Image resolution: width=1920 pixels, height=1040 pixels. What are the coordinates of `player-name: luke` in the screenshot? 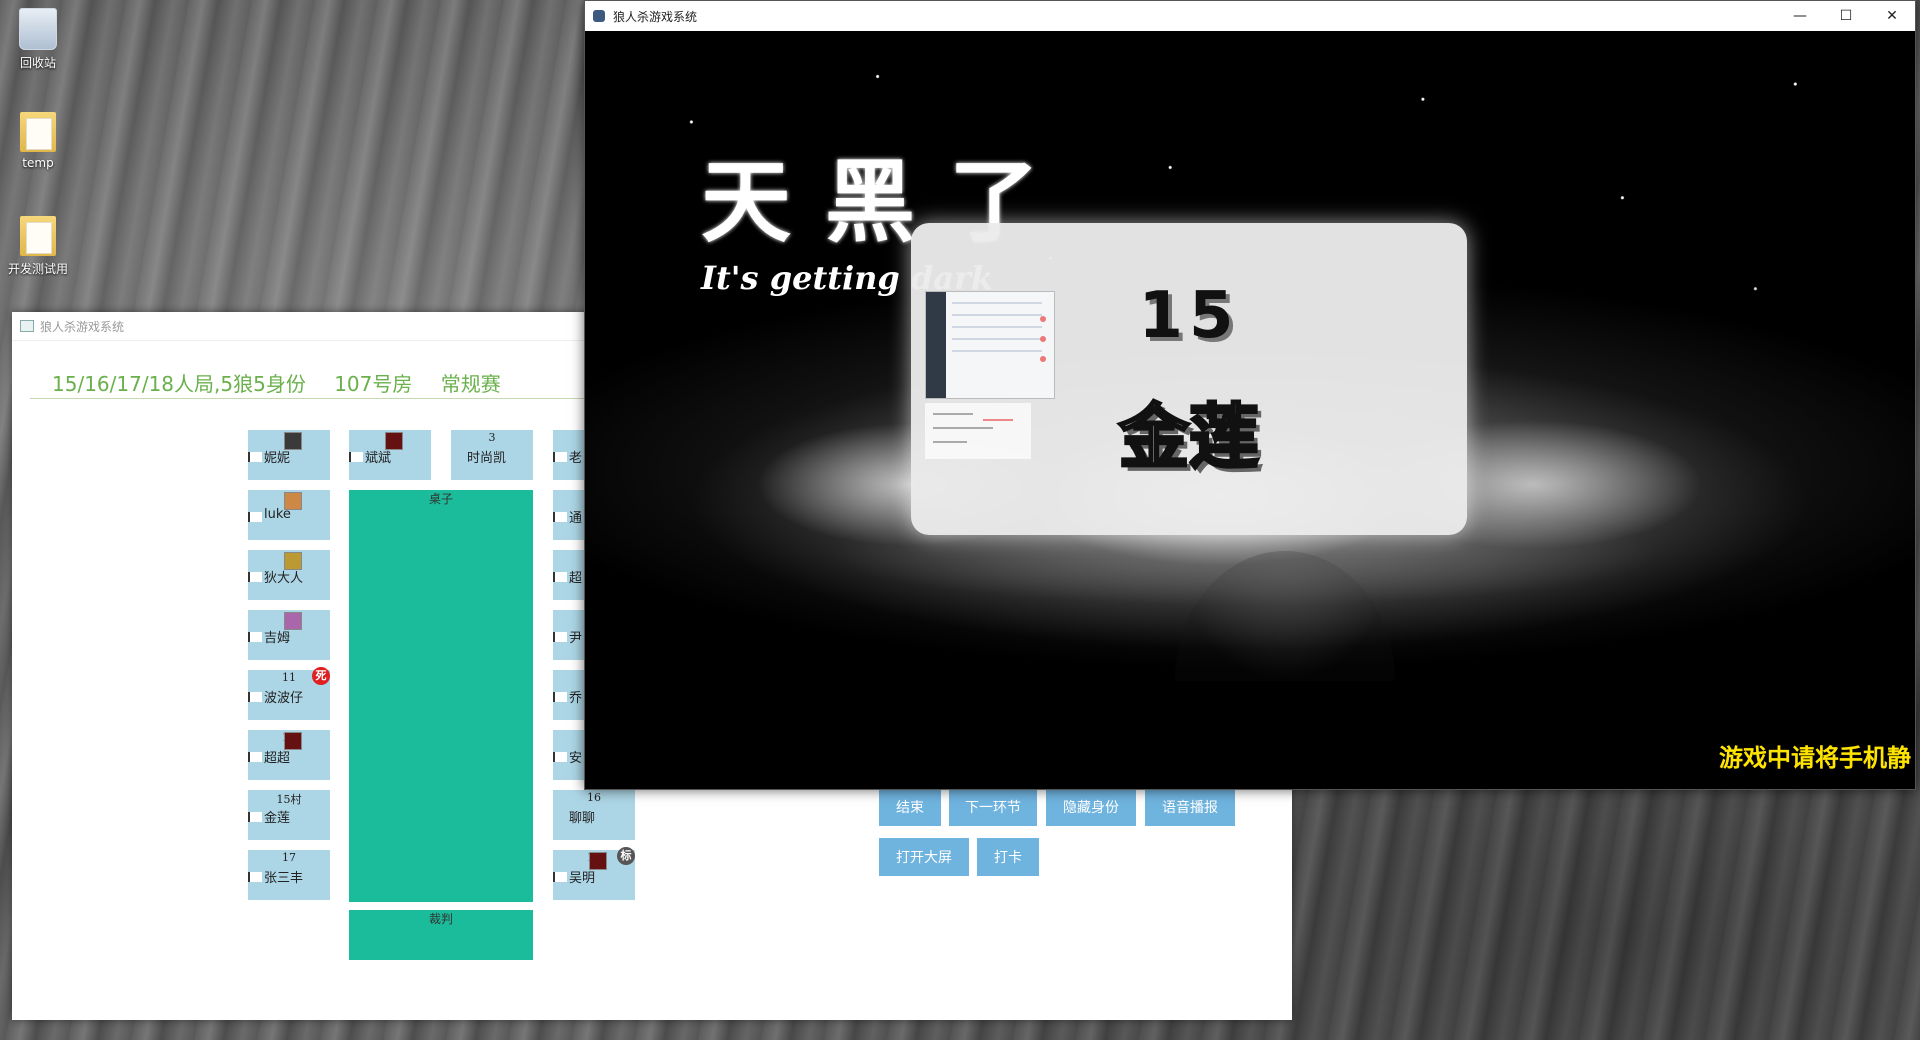 It's located at (277, 514).